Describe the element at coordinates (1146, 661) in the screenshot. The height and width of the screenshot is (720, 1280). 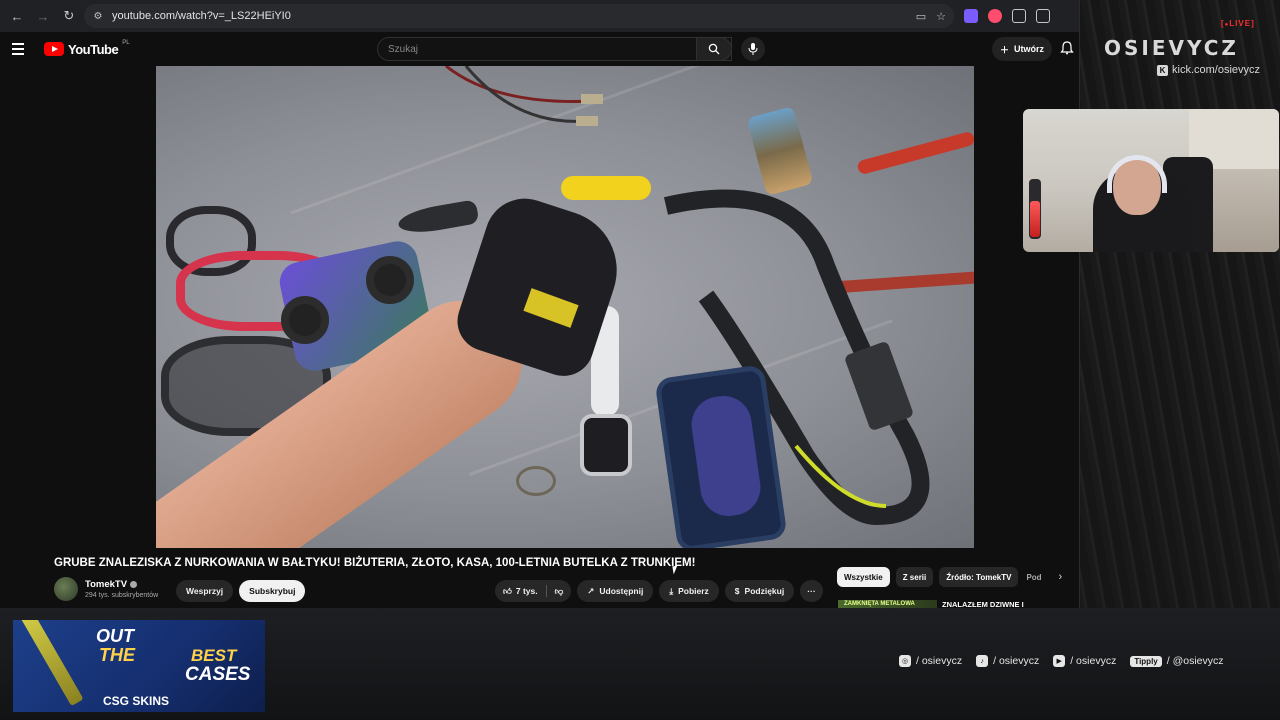
I see `tipply-icon: Tipply` at that location.